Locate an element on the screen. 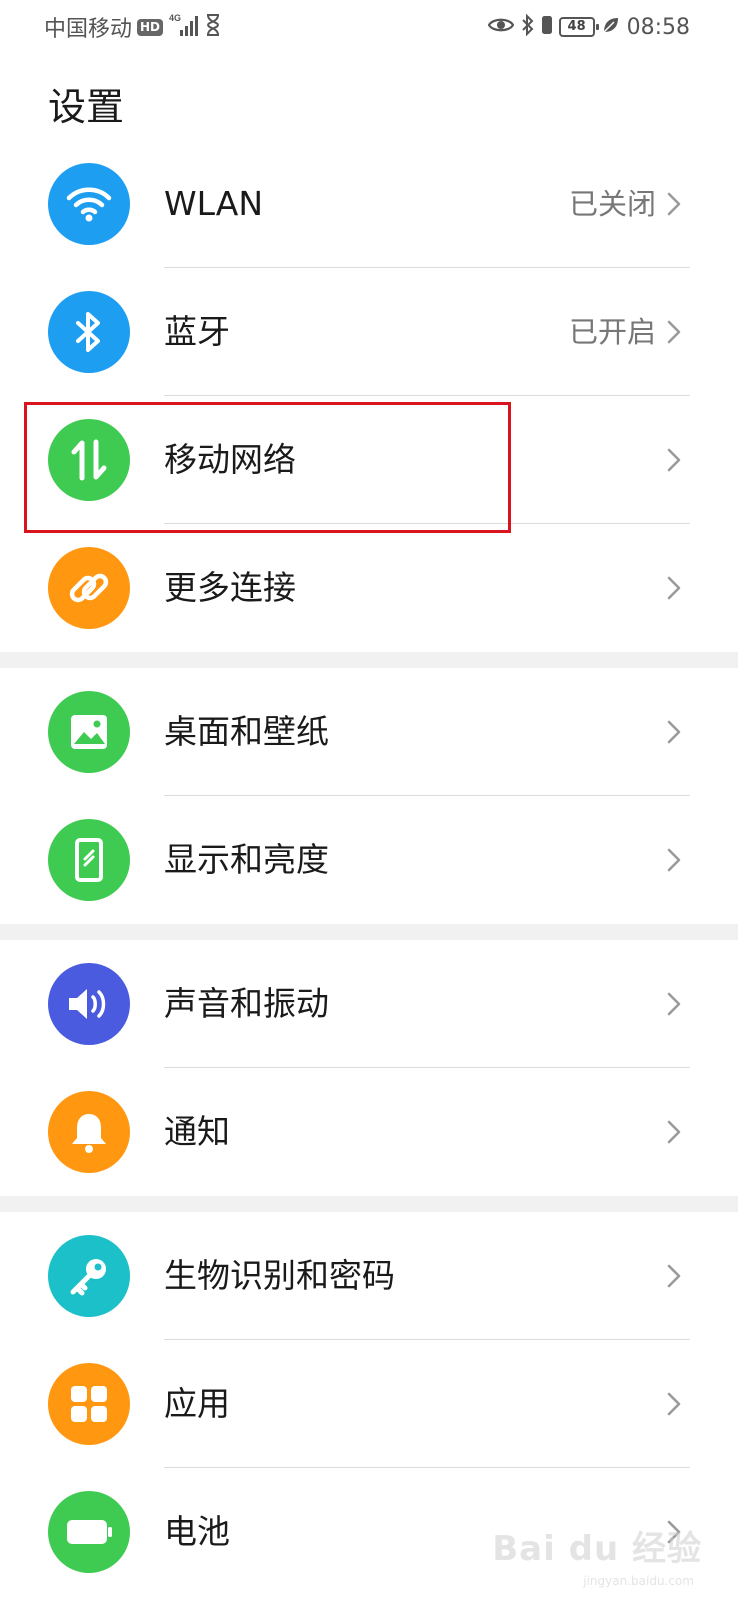 This screenshot has width=738, height=1600. hd-badge: HD is located at coordinates (150, 27).